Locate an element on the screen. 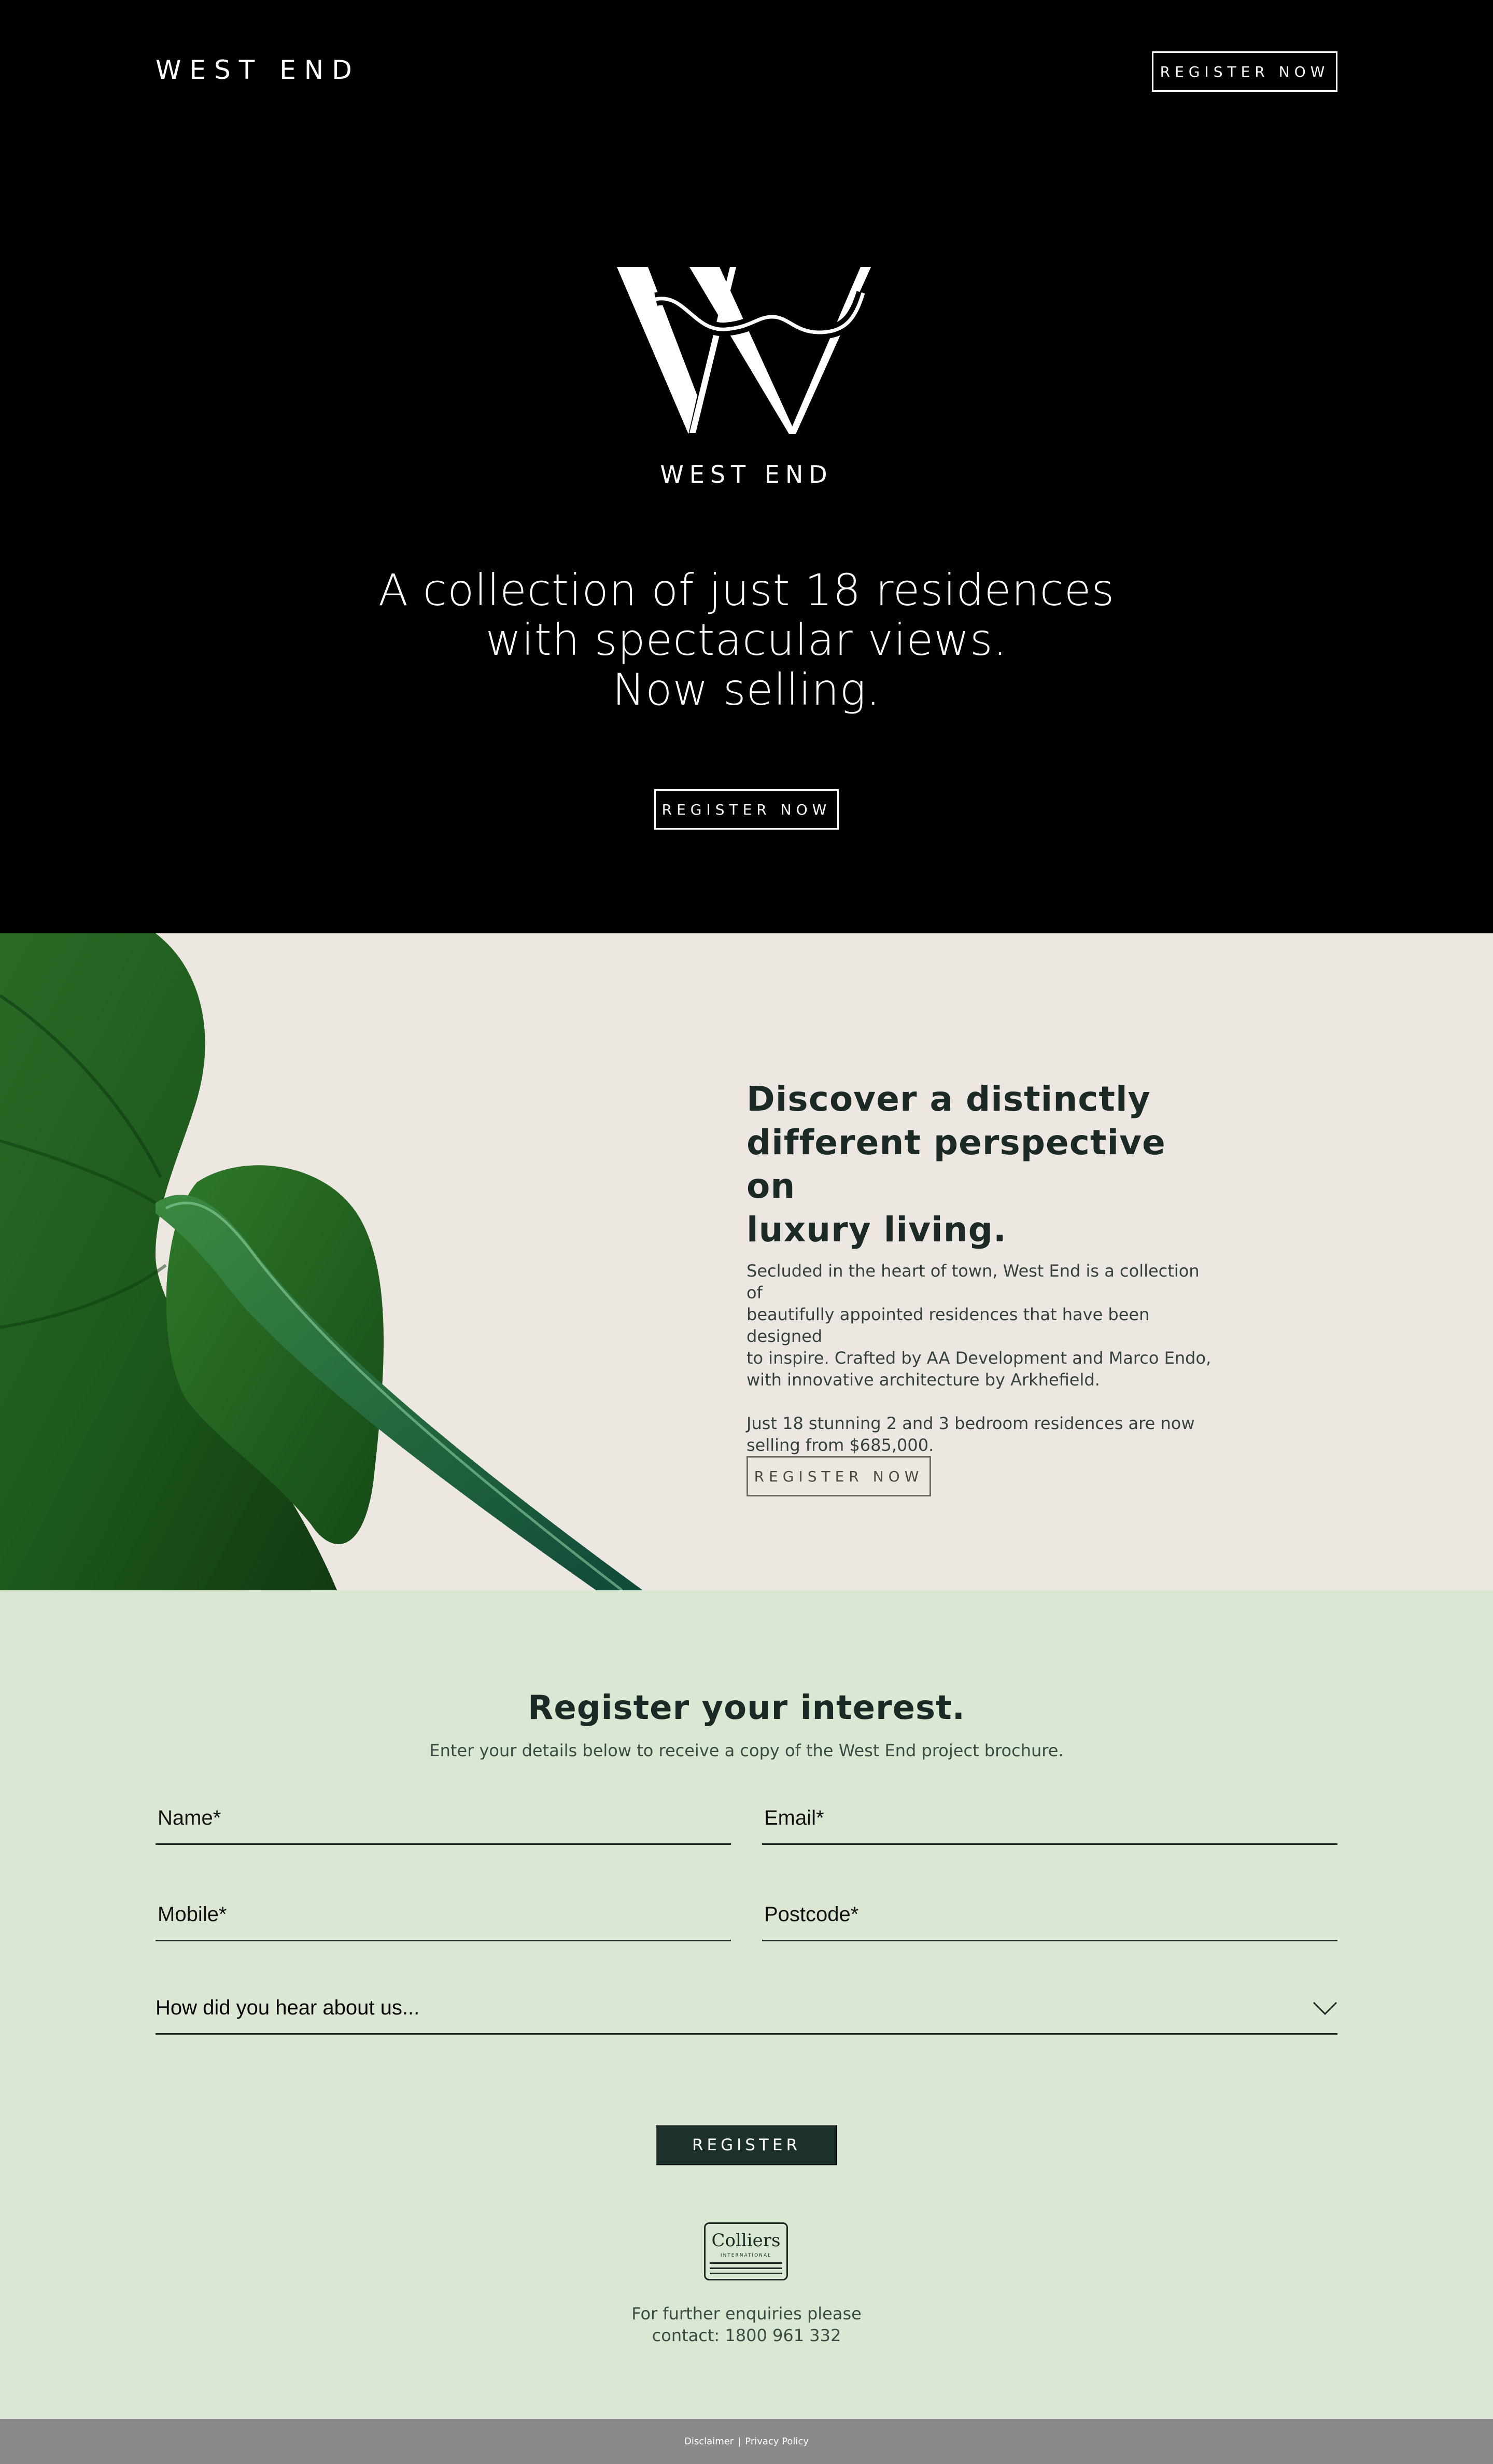 The width and height of the screenshot is (1493, 2464). footer: Disclaimer | Privacy Policy is located at coordinates (746, 2441).